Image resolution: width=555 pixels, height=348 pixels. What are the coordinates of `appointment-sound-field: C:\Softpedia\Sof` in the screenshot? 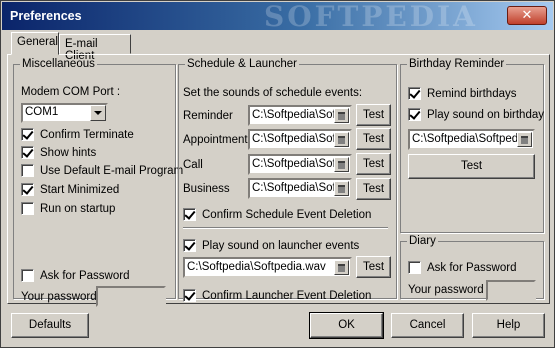 It's located at (300, 139).